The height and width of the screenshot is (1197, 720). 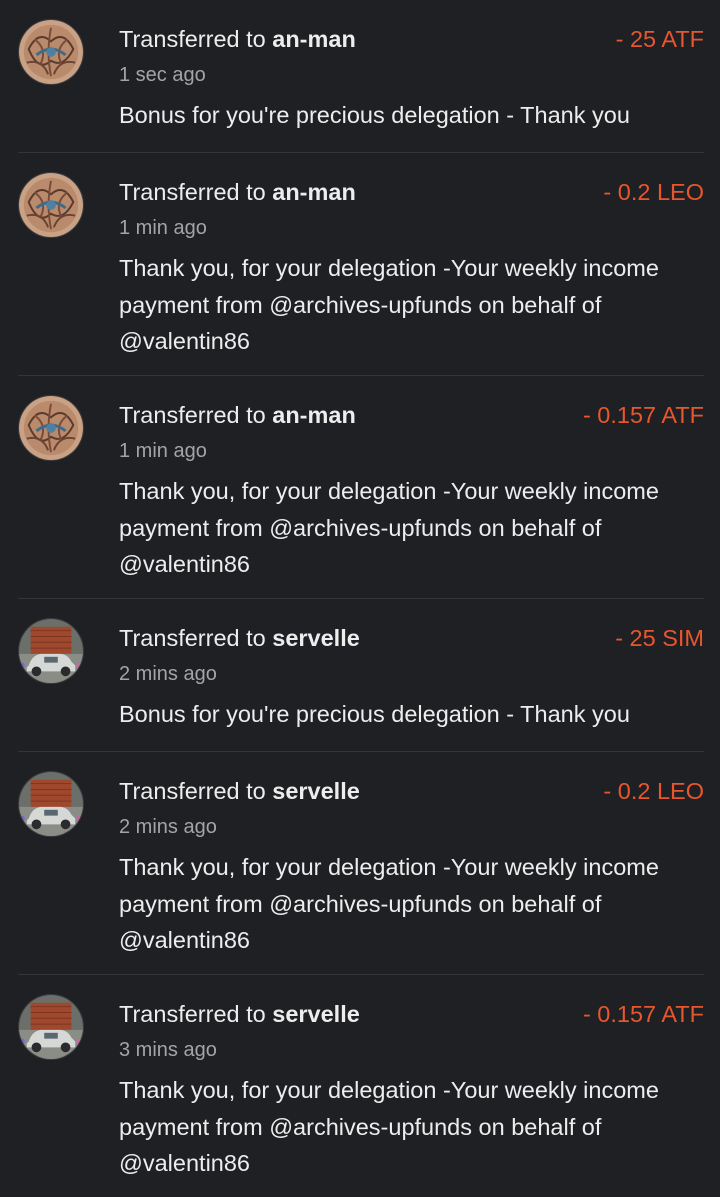 I want to click on transfer-amount: - 25 ATF, so click(x=659, y=39).